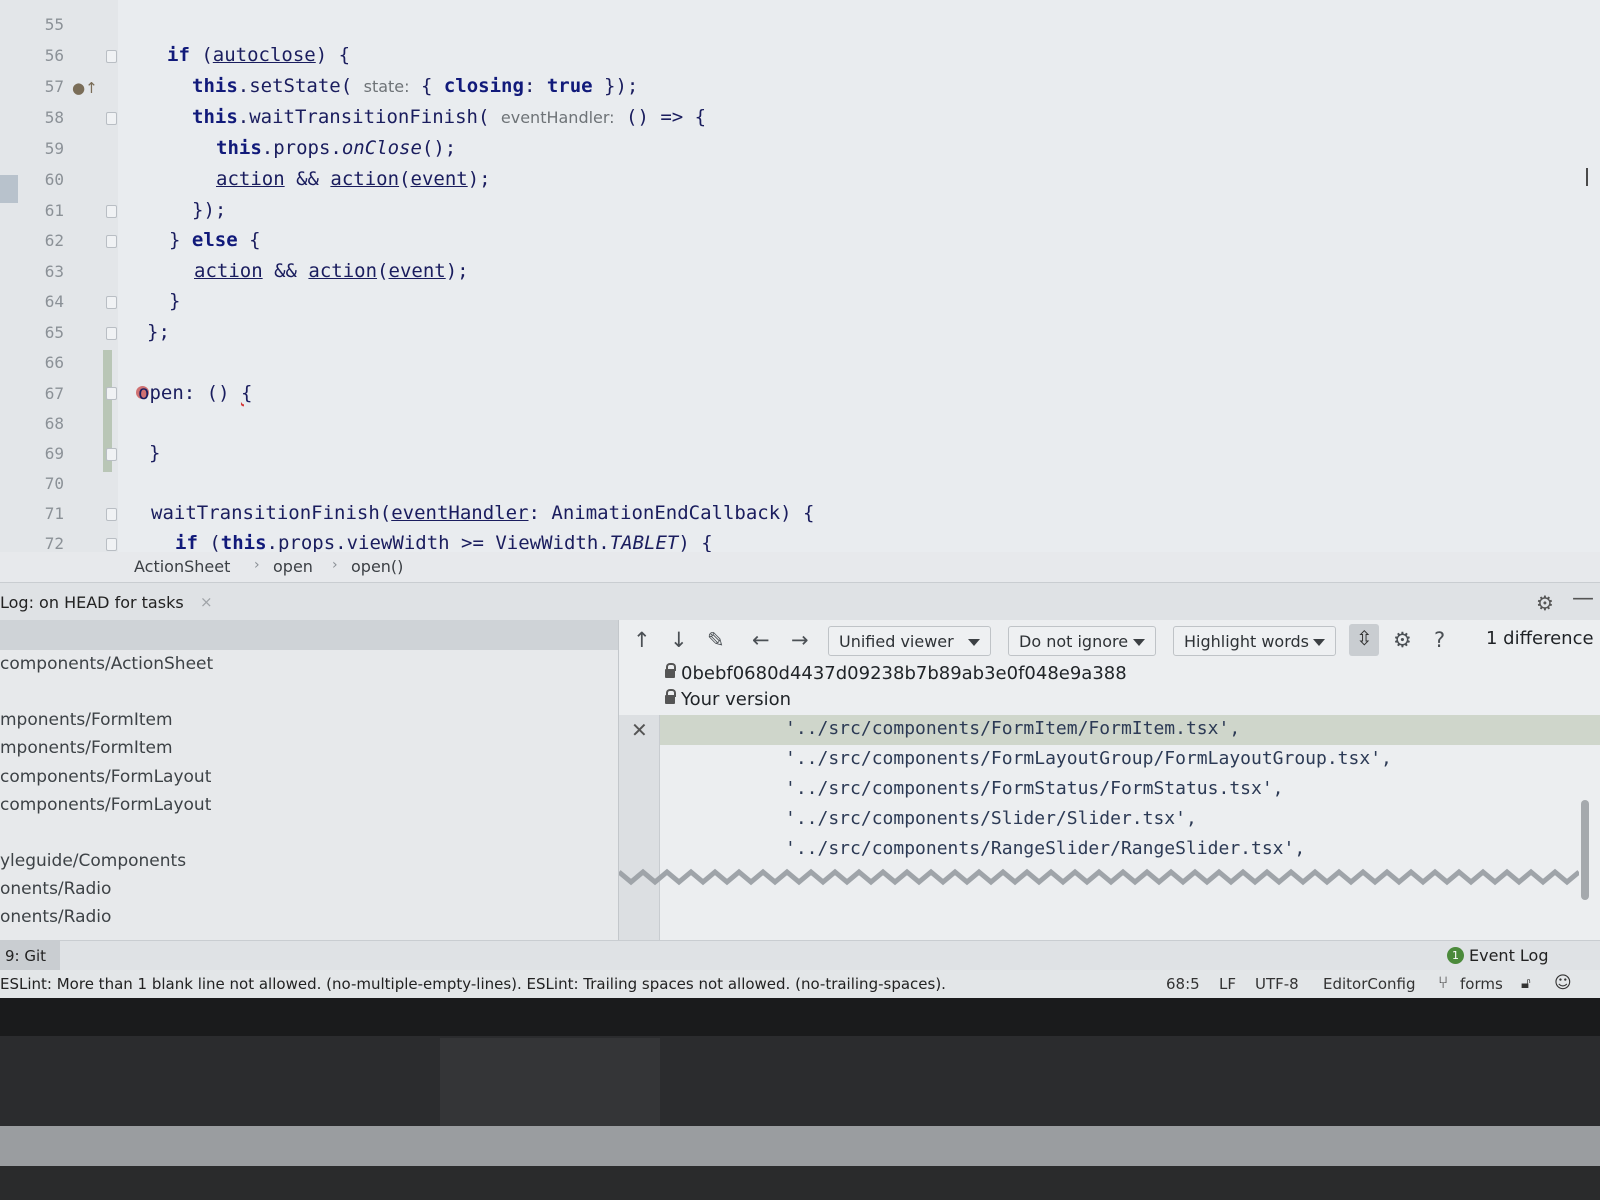 The image size is (1600, 1200). Describe the element at coordinates (54, 148) in the screenshot. I see `line-number: 59` at that location.